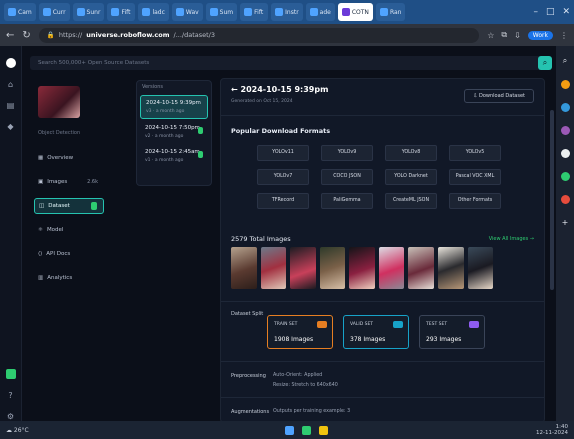  I want to click on format-button: COCO JSON, so click(347, 177).